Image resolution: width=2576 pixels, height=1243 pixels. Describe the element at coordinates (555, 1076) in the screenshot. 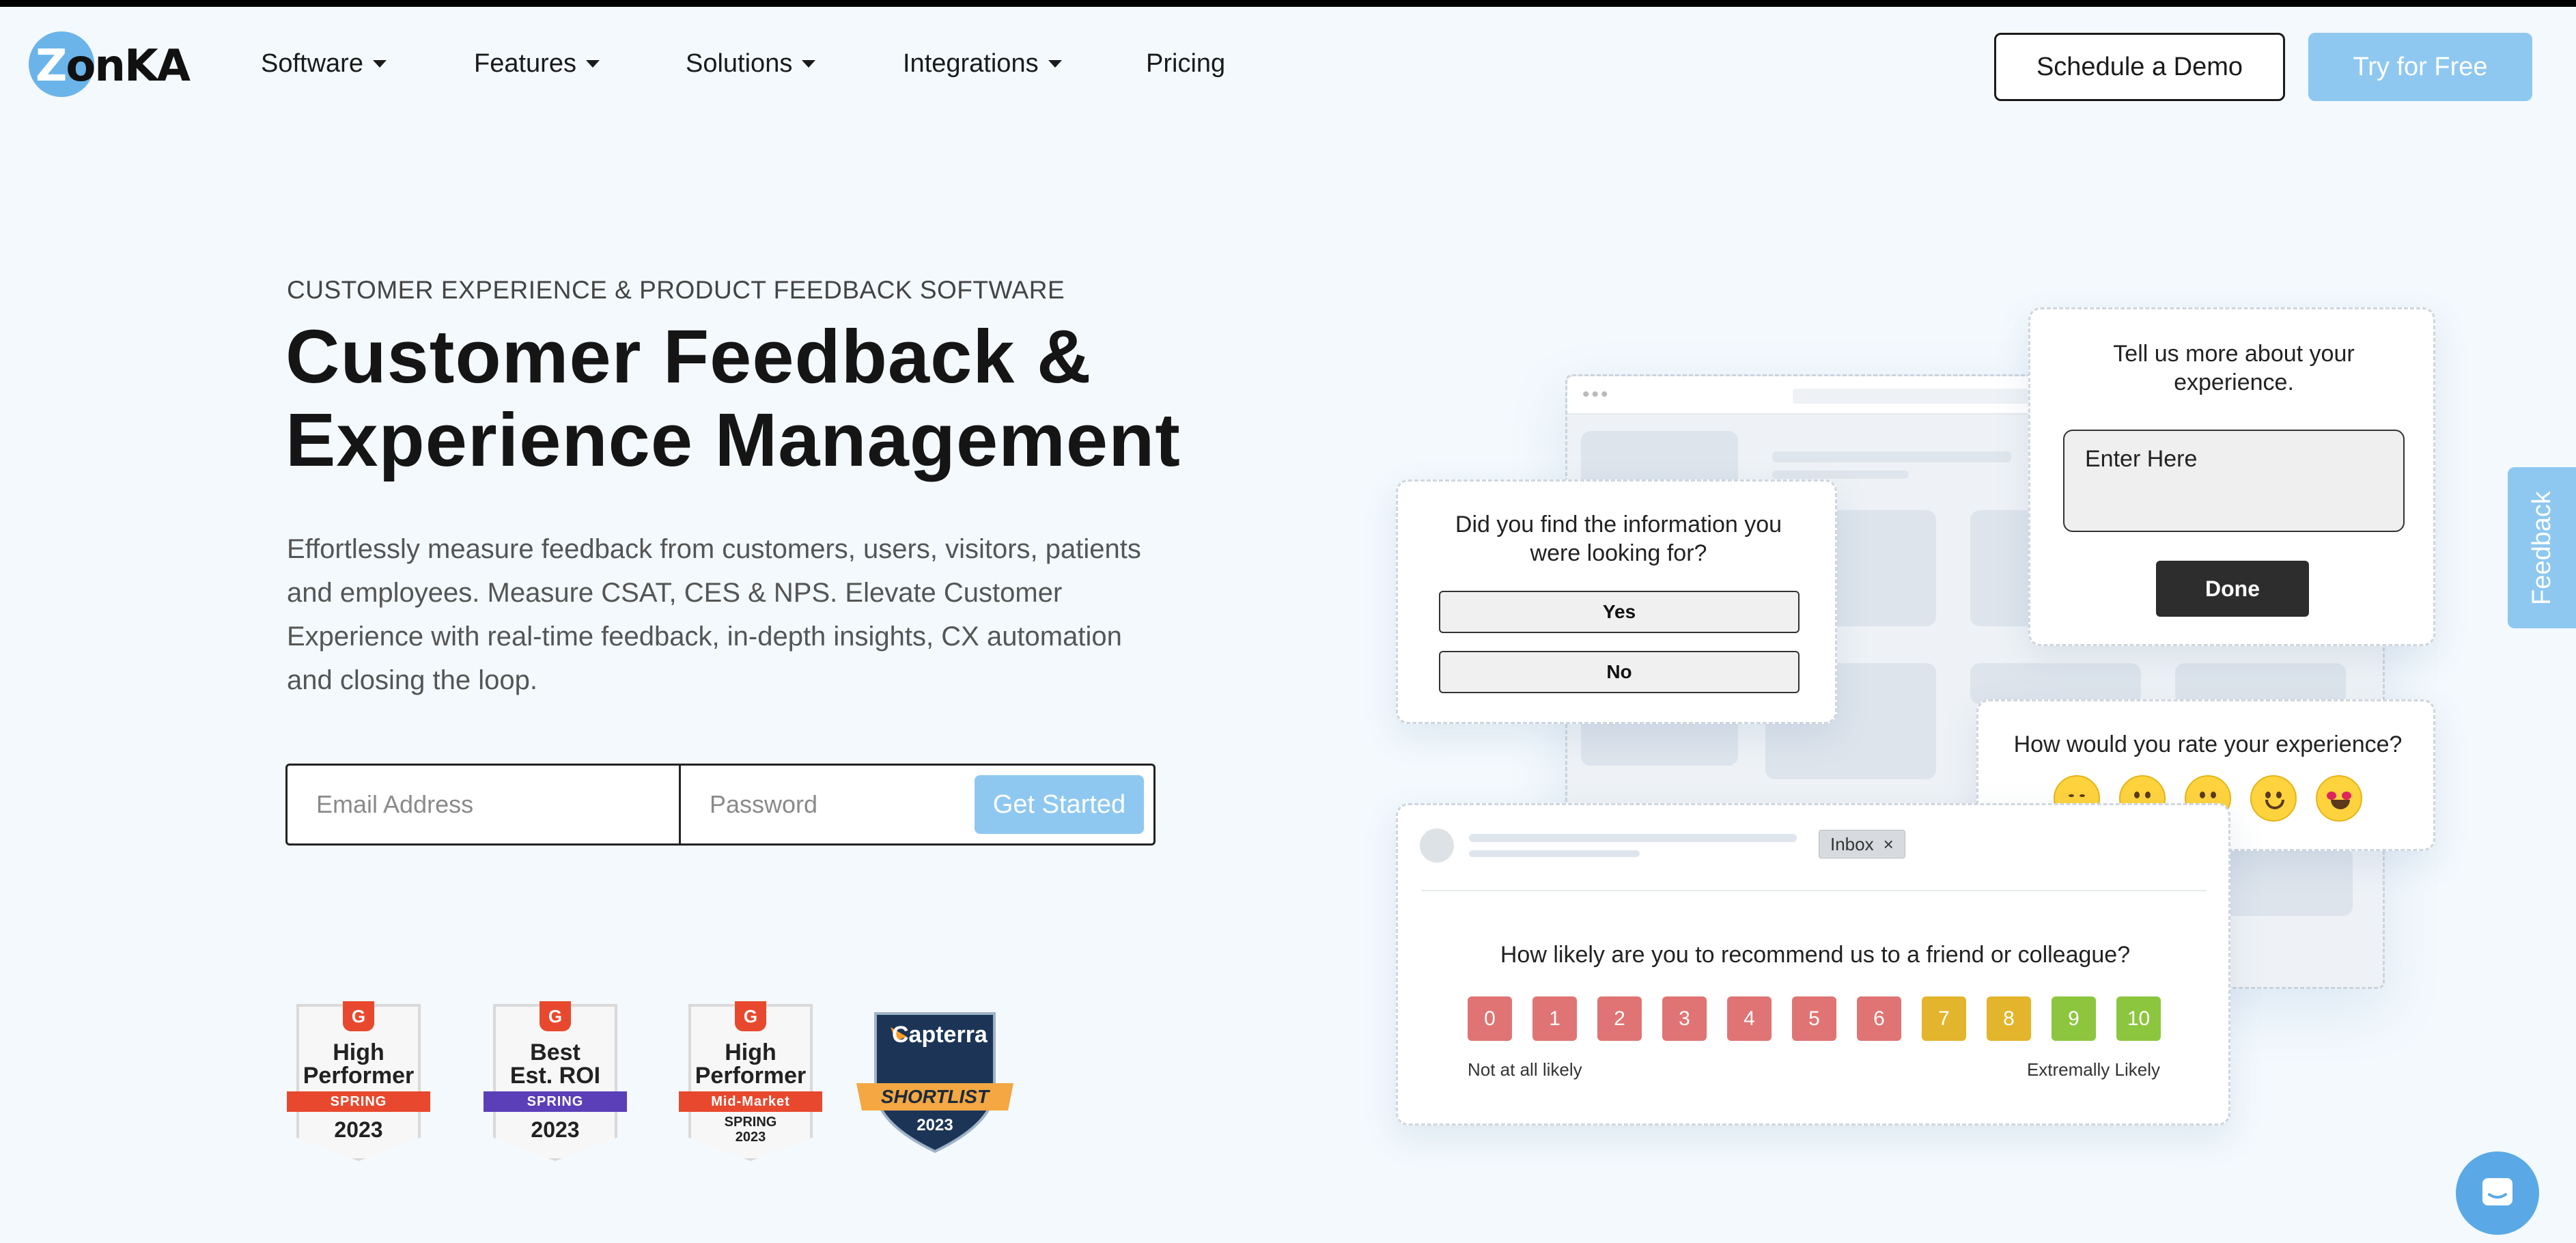

I see `badge-title-line2: Est. ROI` at that location.